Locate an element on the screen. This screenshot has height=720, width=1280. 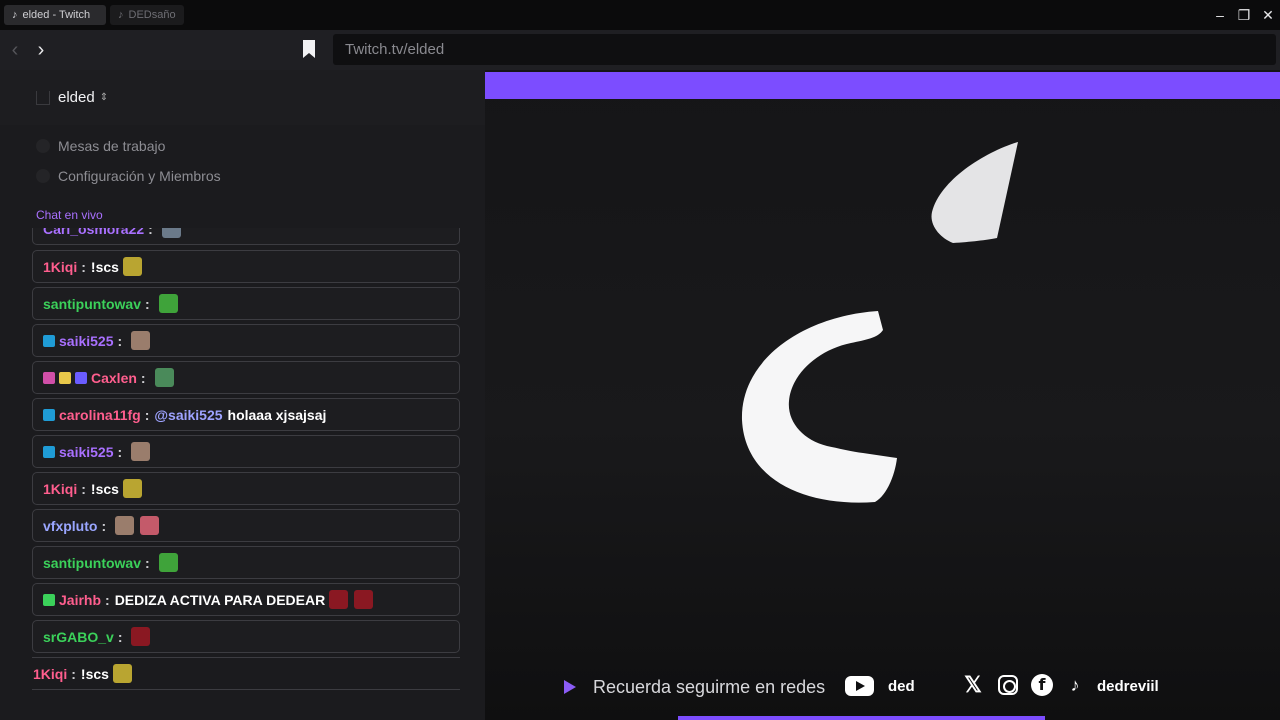
workspace-name: elded is located at coordinates (76, 97).